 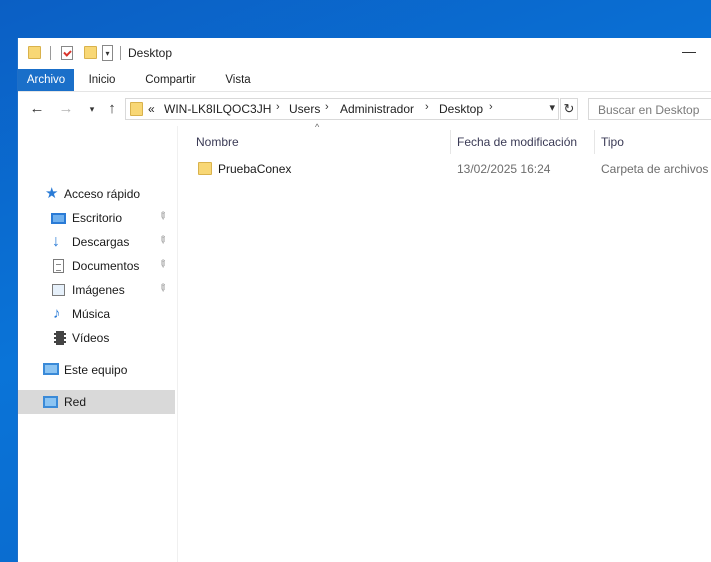 I want to click on column-header-type: Tipo, so click(x=612, y=142).